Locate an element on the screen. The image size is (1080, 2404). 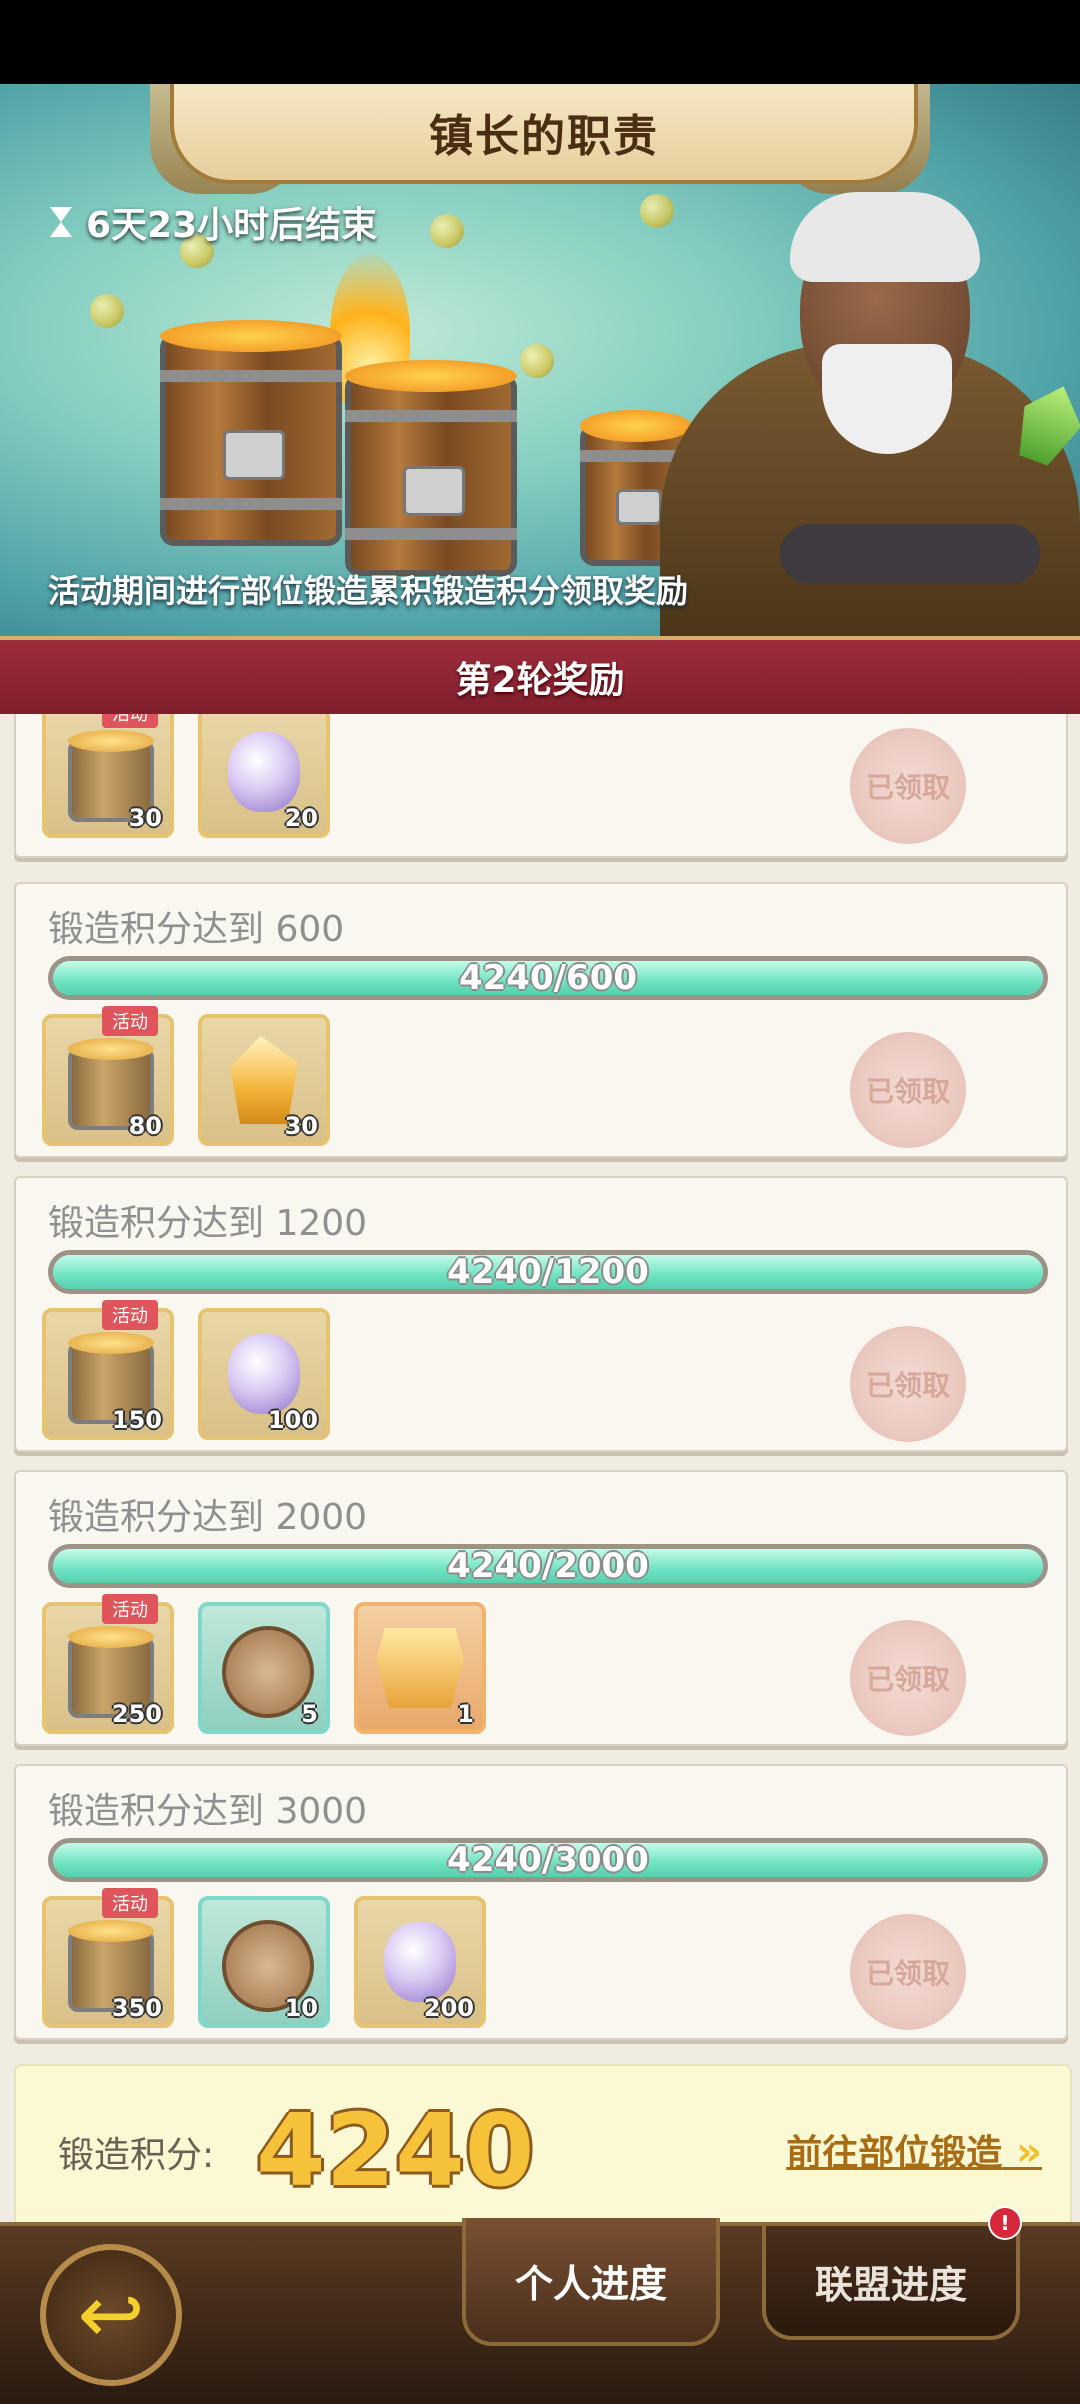
tab-personal-progress: 个人进度 is located at coordinates (591, 2282).